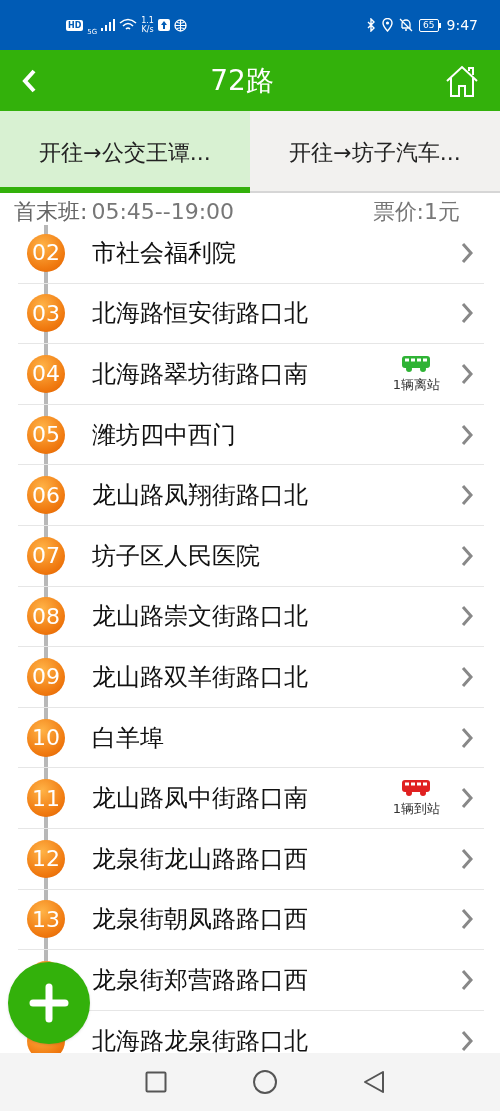  Describe the element at coordinates (49, 1003) in the screenshot. I see `plus-icon` at that location.